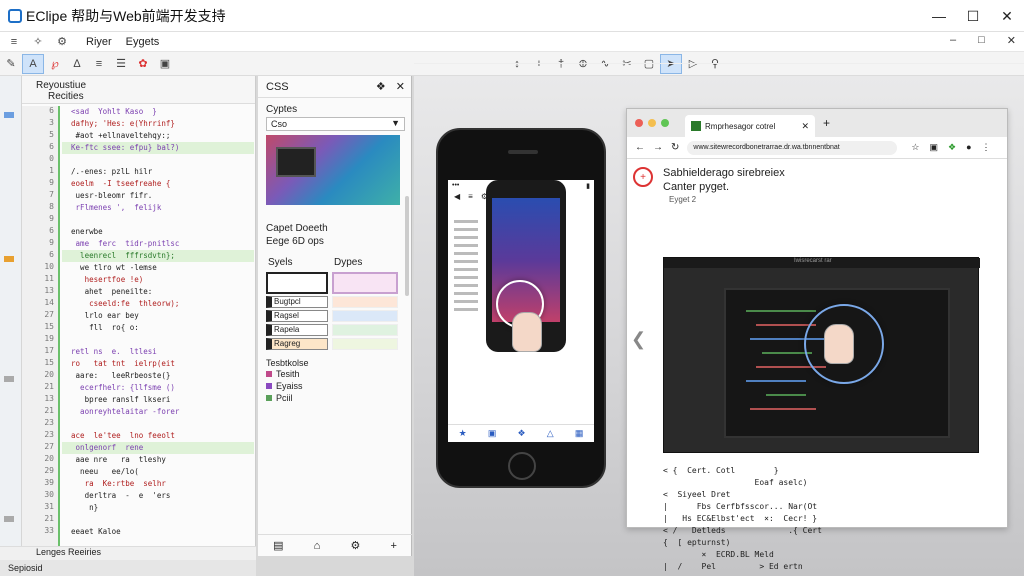 The image size is (1024, 576). Describe the element at coordinates (158, 280) in the screenshot. I see `code-line: hesertfoe !e)` at that location.